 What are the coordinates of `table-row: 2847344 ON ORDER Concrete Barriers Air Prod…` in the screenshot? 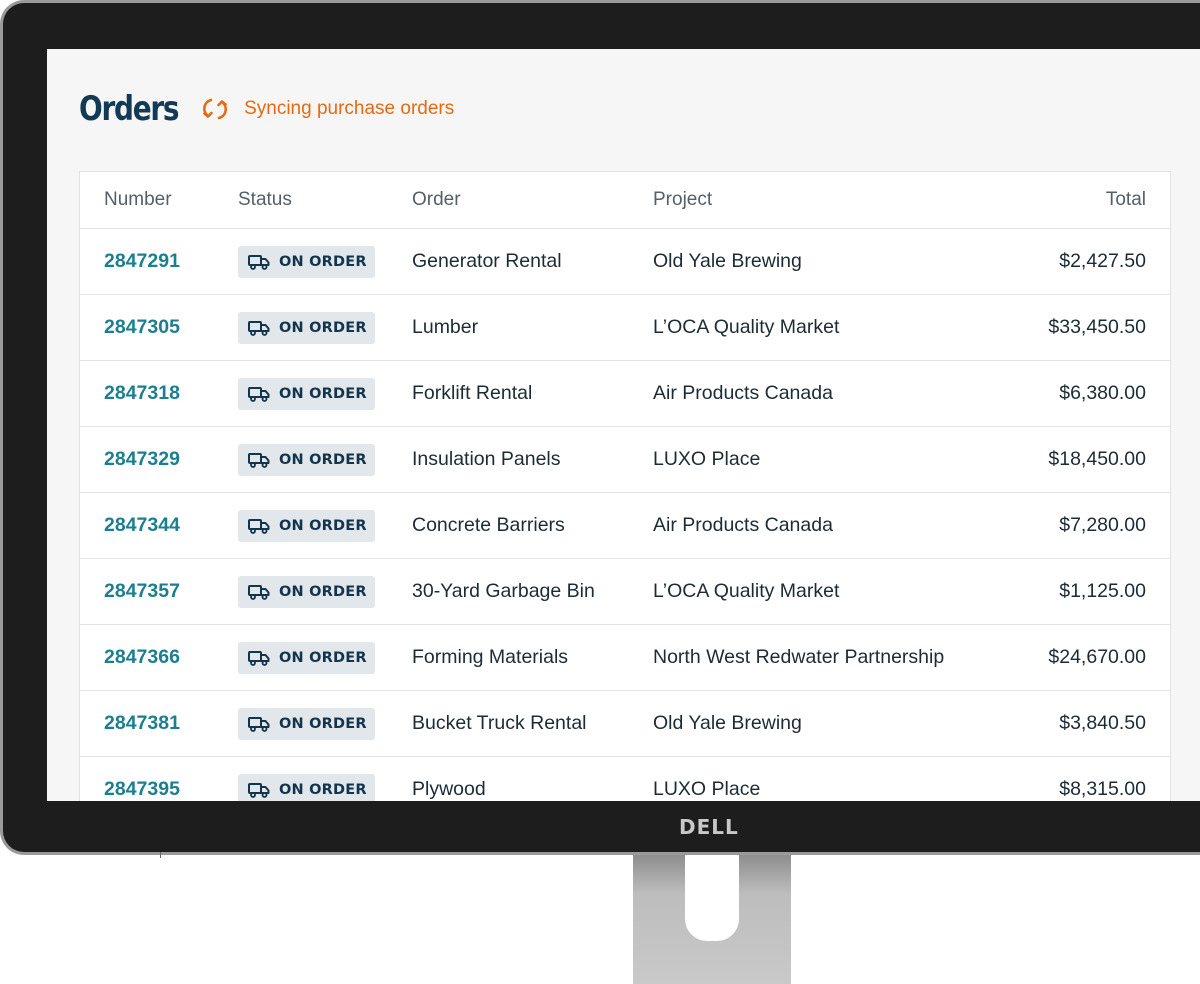 It's located at (625, 526).